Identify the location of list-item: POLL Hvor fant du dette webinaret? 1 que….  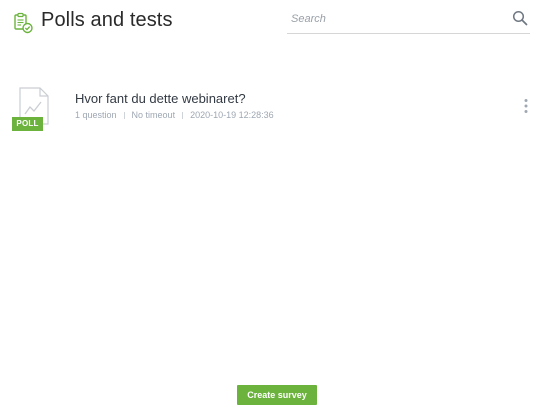
(268, 110).